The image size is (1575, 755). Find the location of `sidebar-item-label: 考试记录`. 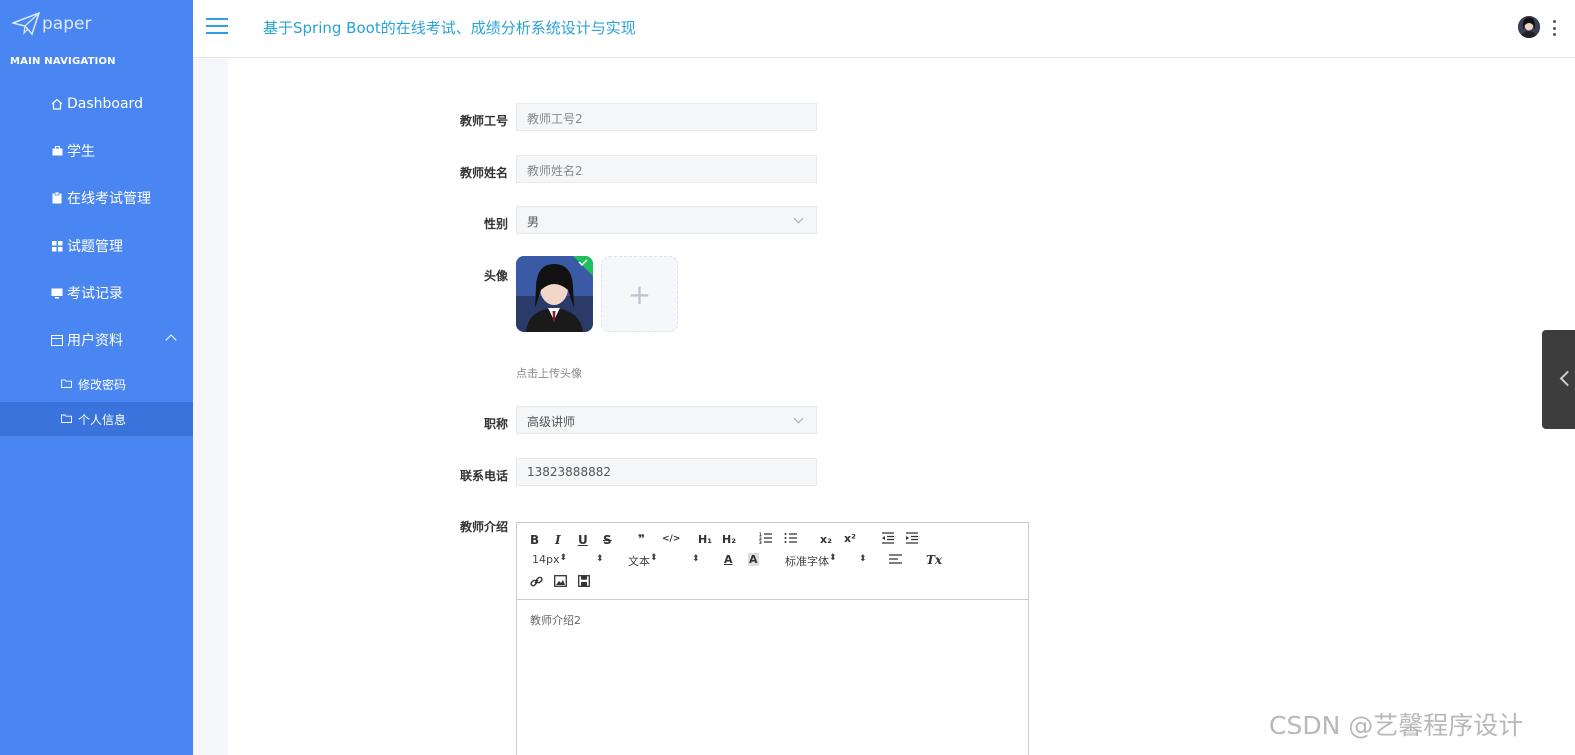

sidebar-item-label: 考试记录 is located at coordinates (95, 294).